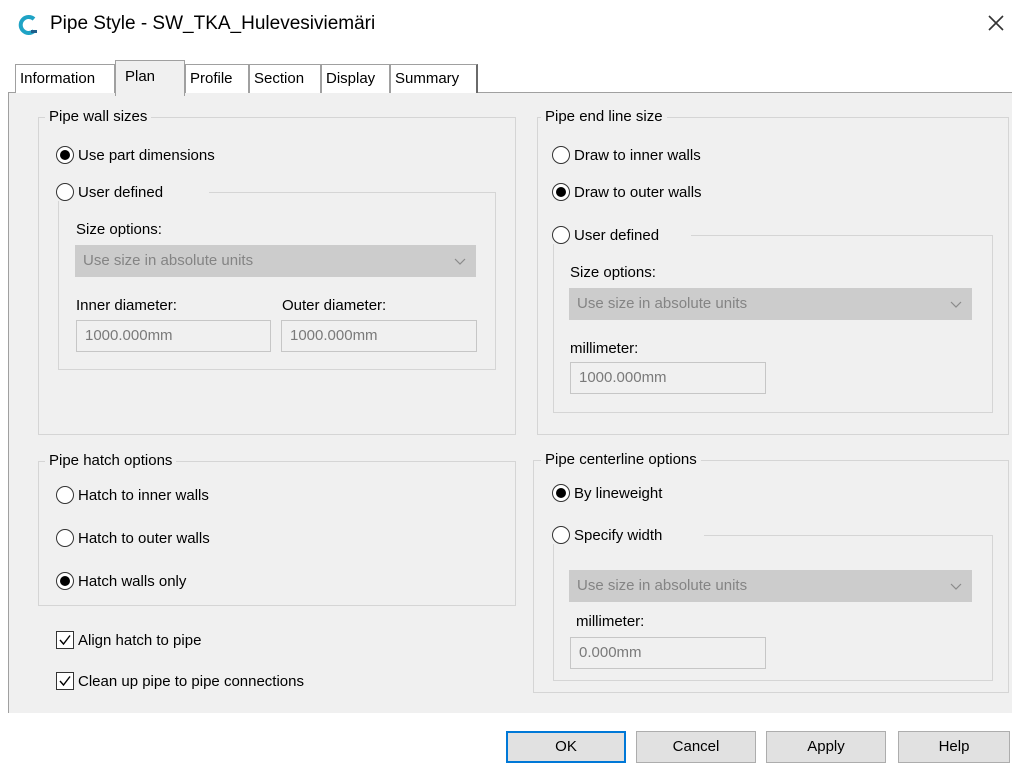 This screenshot has height=764, width=1012. Describe the element at coordinates (637, 155) in the screenshot. I see `draw-to-inner-walls-label: Draw to inner walls` at that location.